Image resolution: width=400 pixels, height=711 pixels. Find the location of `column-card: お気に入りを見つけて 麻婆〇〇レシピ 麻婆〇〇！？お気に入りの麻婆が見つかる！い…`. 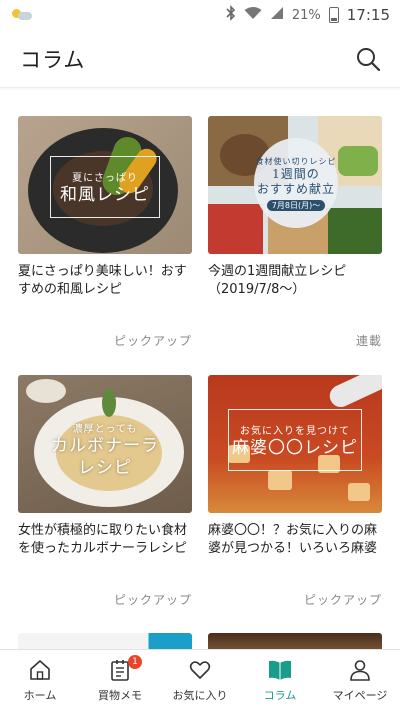

column-card: お気に入りを見つけて 麻婆〇〇レシピ 麻婆〇〇！？お気に入りの麻婆が見つかる！い… is located at coordinates (295, 491).